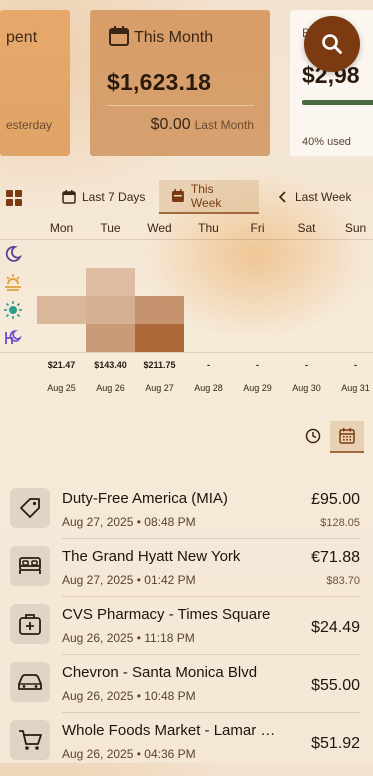 This screenshot has width=373, height=776. What do you see at coordinates (208, 228) in the screenshot?
I see `day-label: Thu` at bounding box center [208, 228].